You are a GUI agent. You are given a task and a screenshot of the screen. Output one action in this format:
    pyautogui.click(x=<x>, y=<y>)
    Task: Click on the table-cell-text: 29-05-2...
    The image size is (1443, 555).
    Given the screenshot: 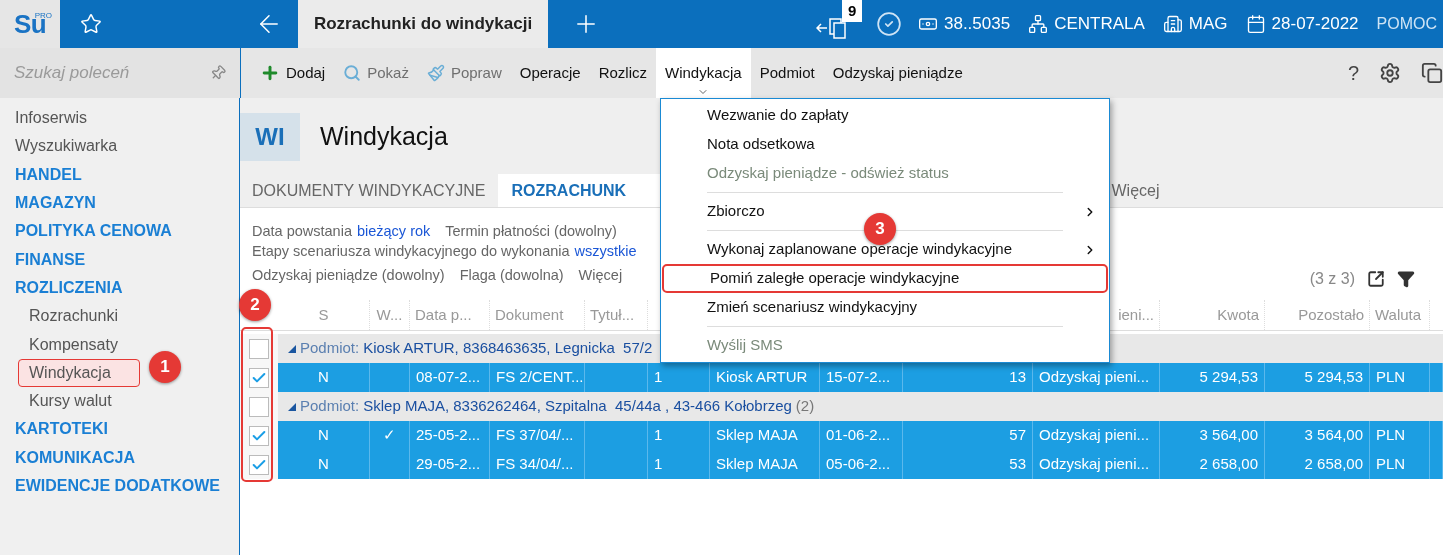 What is the action you would take?
    pyautogui.click(x=448, y=464)
    